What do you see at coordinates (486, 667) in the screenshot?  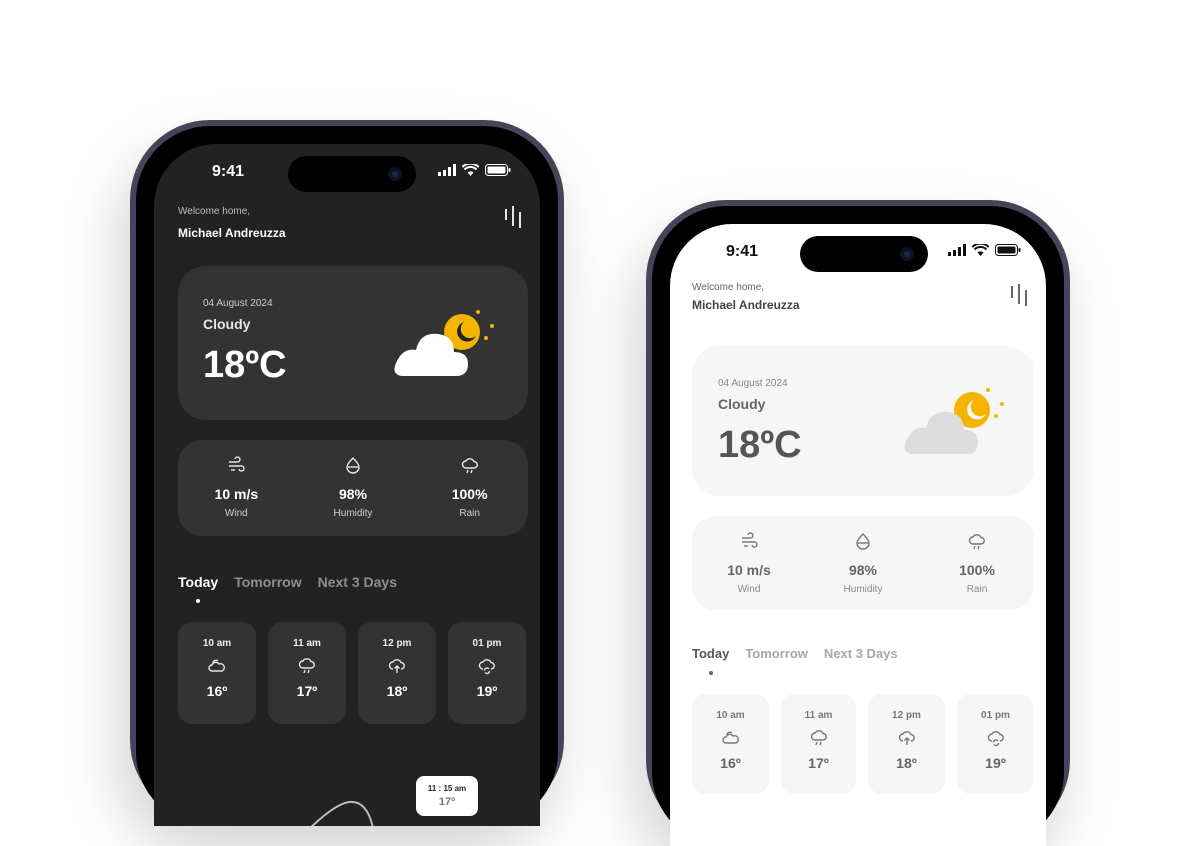 I see `cloud-sync-icon` at bounding box center [486, 667].